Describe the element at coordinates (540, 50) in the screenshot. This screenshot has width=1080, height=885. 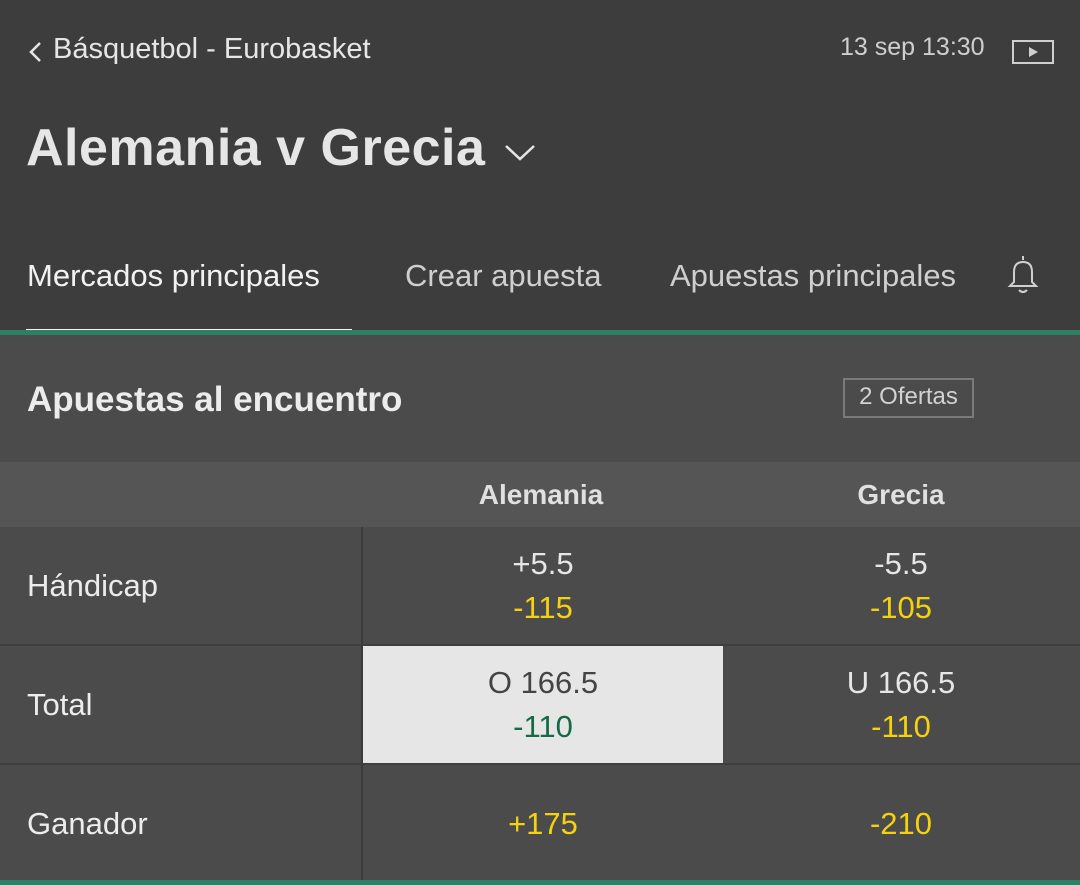
I see `top-bar: Básquetbol - Eurobasket 13 sep 13:30` at that location.